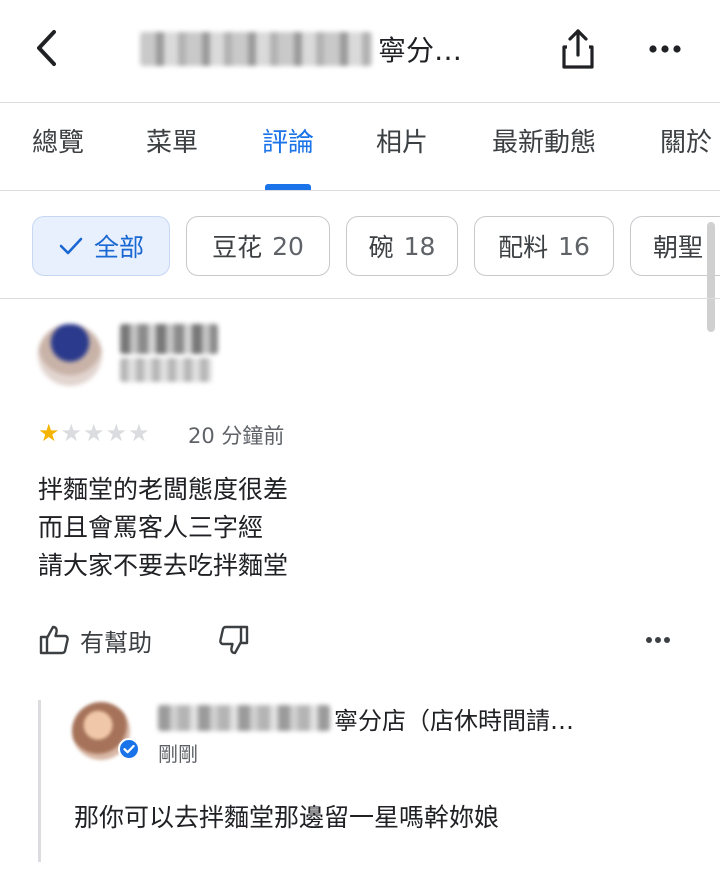 Image resolution: width=720 pixels, height=890 pixels. Describe the element at coordinates (49, 433) in the screenshot. I see `star-filled-icon: ★` at that location.